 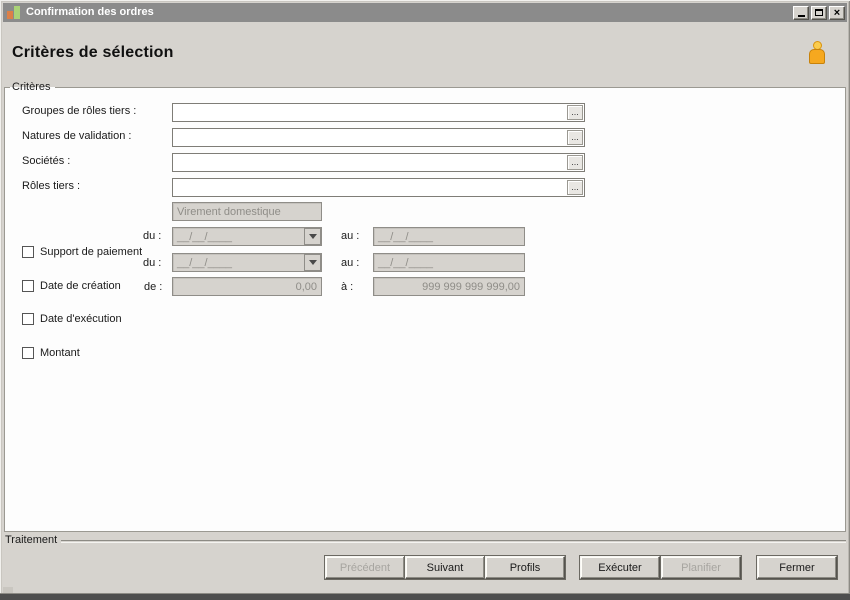 I want to click on date2-au-label: au :, so click(x=350, y=263).